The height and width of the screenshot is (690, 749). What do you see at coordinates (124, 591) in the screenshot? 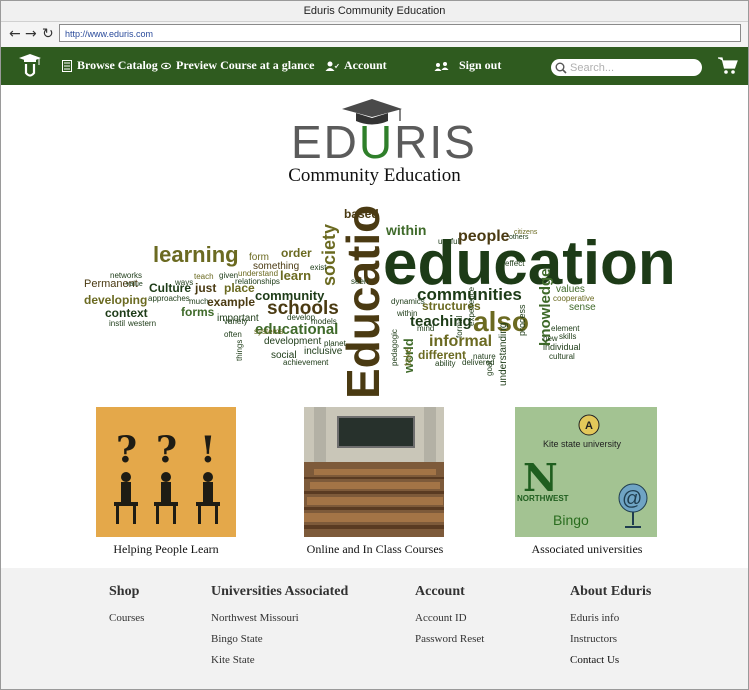
I see `footer-shop-heading: Shop` at bounding box center [124, 591].